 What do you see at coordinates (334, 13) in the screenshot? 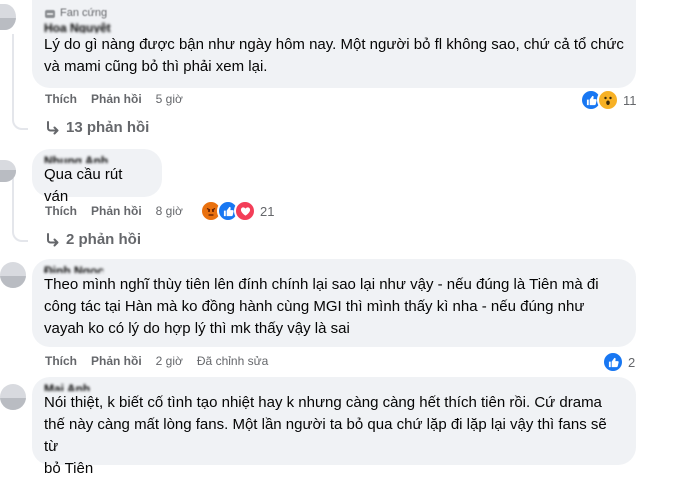
I see `fan-badge: Fan cứng` at bounding box center [334, 13].